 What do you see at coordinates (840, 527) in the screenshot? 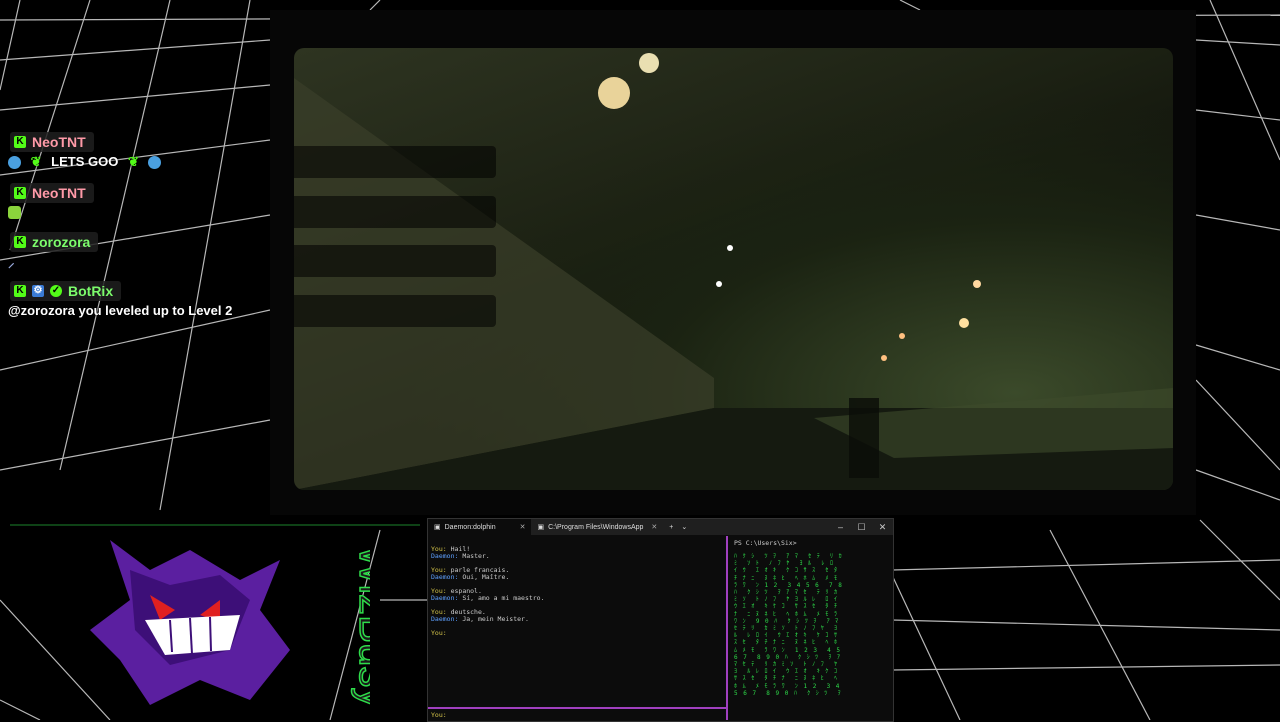
I see `minimize-button: –` at bounding box center [840, 527].